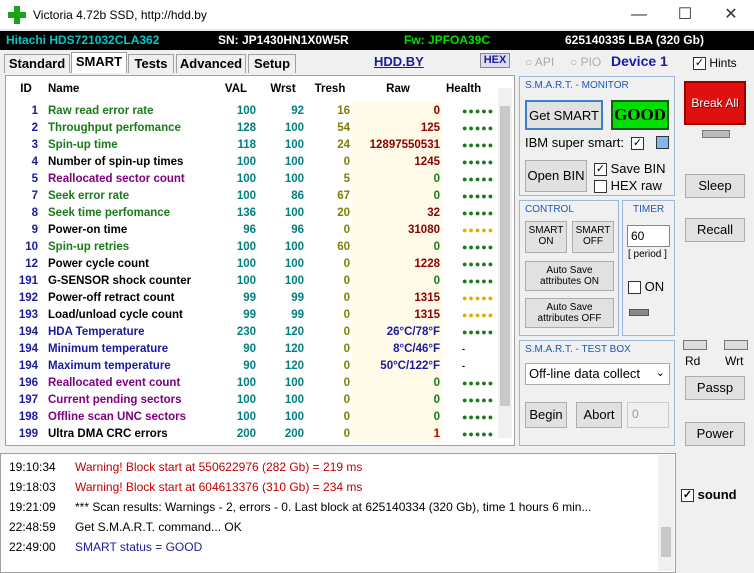  Describe the element at coordinates (630, 169) in the screenshot. I see `save-bin-checkbox: ✓ Save BIN` at that location.